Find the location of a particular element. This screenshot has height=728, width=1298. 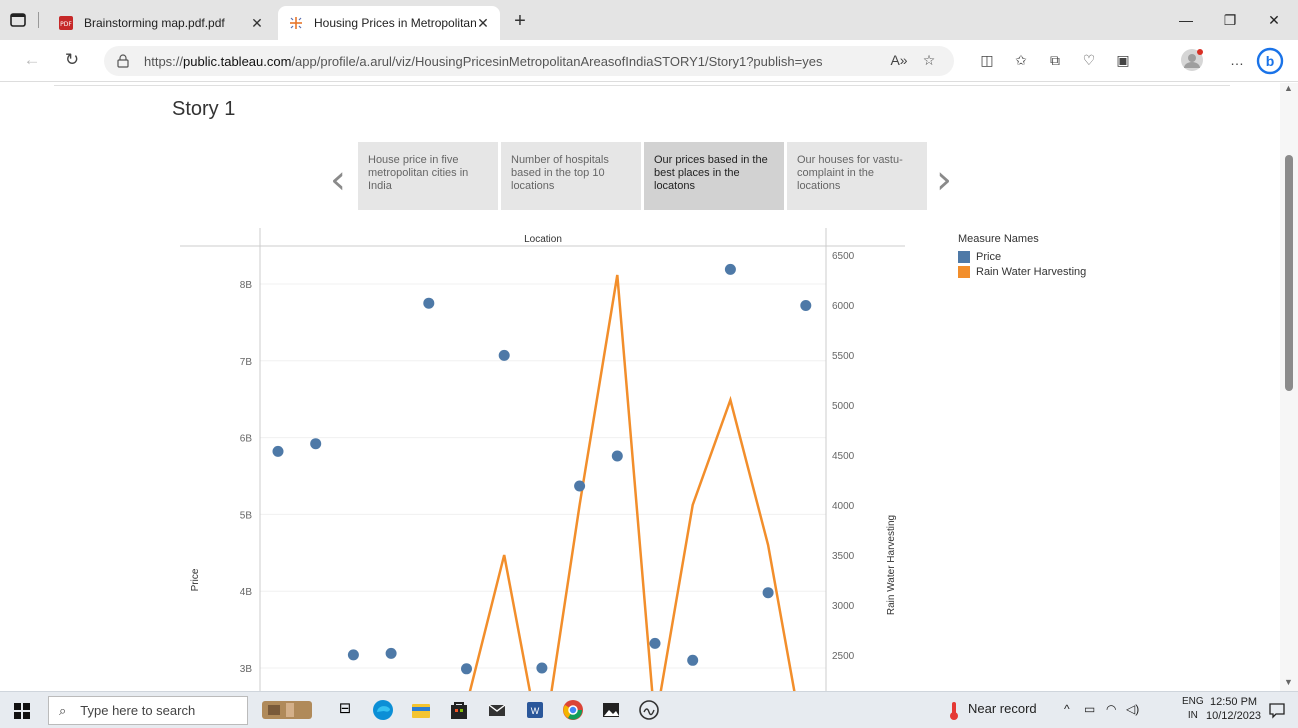

tab-actions-icon is located at coordinates (18, 20).